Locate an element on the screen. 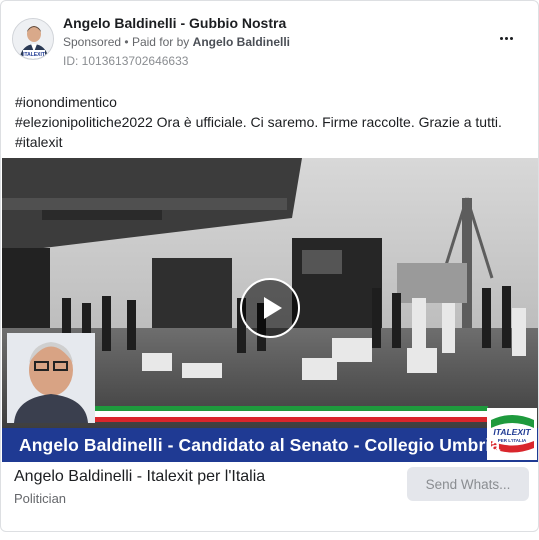 The width and height of the screenshot is (539, 540). paid-for-name: Angelo Baldinelli is located at coordinates (241, 42).